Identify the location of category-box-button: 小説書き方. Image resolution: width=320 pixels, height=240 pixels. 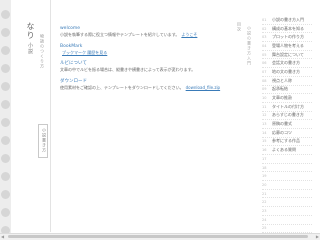
(43, 141).